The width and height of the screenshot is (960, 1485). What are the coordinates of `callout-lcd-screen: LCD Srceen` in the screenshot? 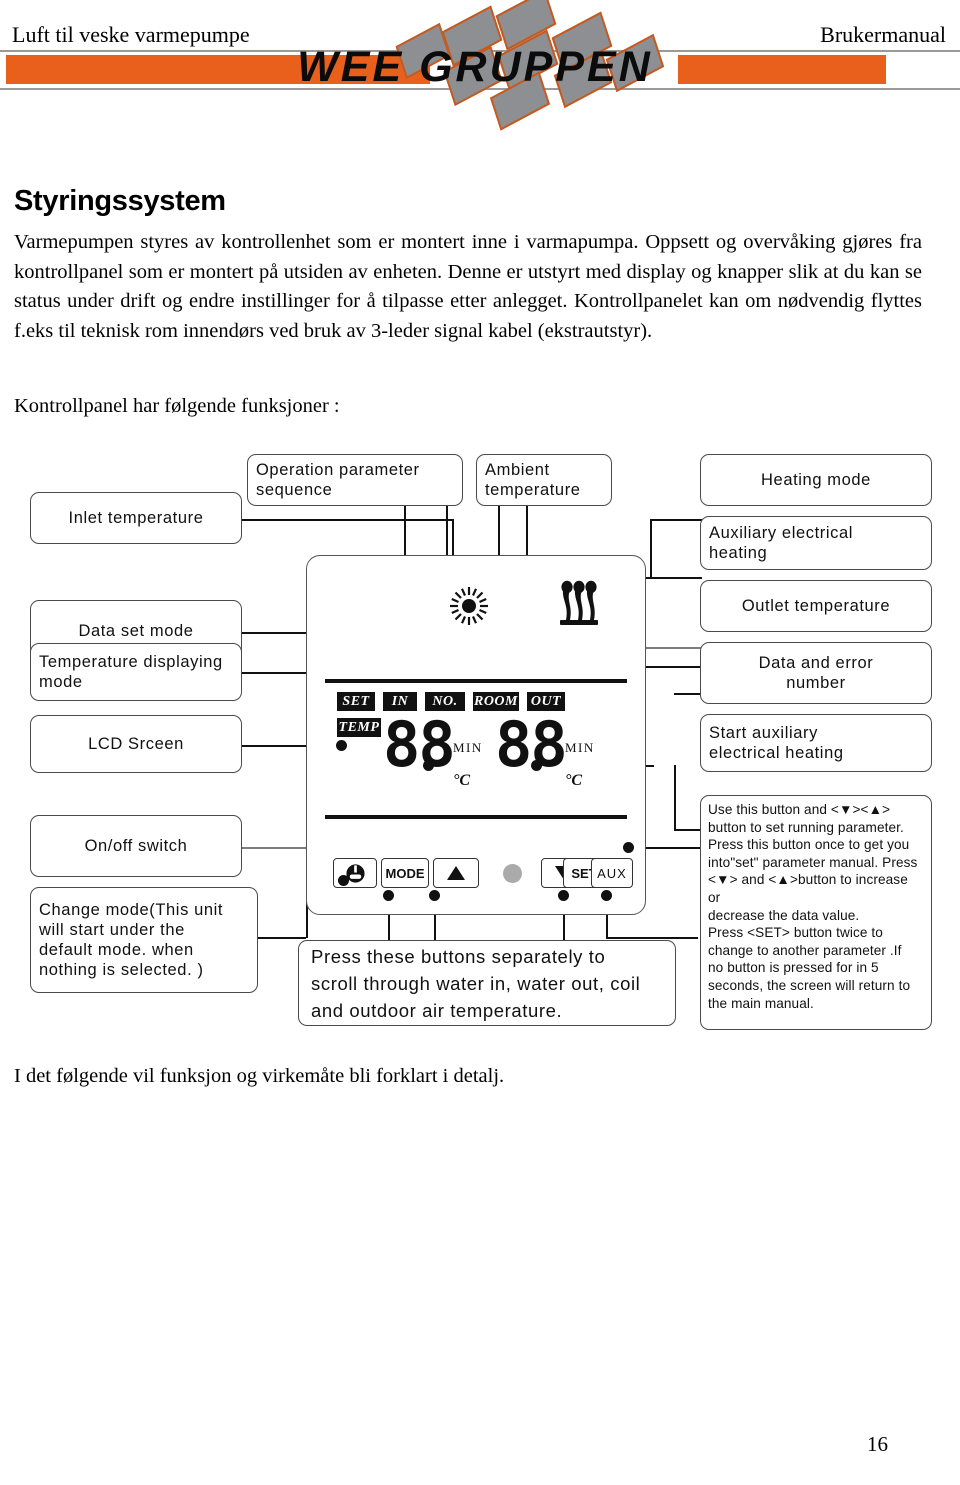 It's located at (136, 744).